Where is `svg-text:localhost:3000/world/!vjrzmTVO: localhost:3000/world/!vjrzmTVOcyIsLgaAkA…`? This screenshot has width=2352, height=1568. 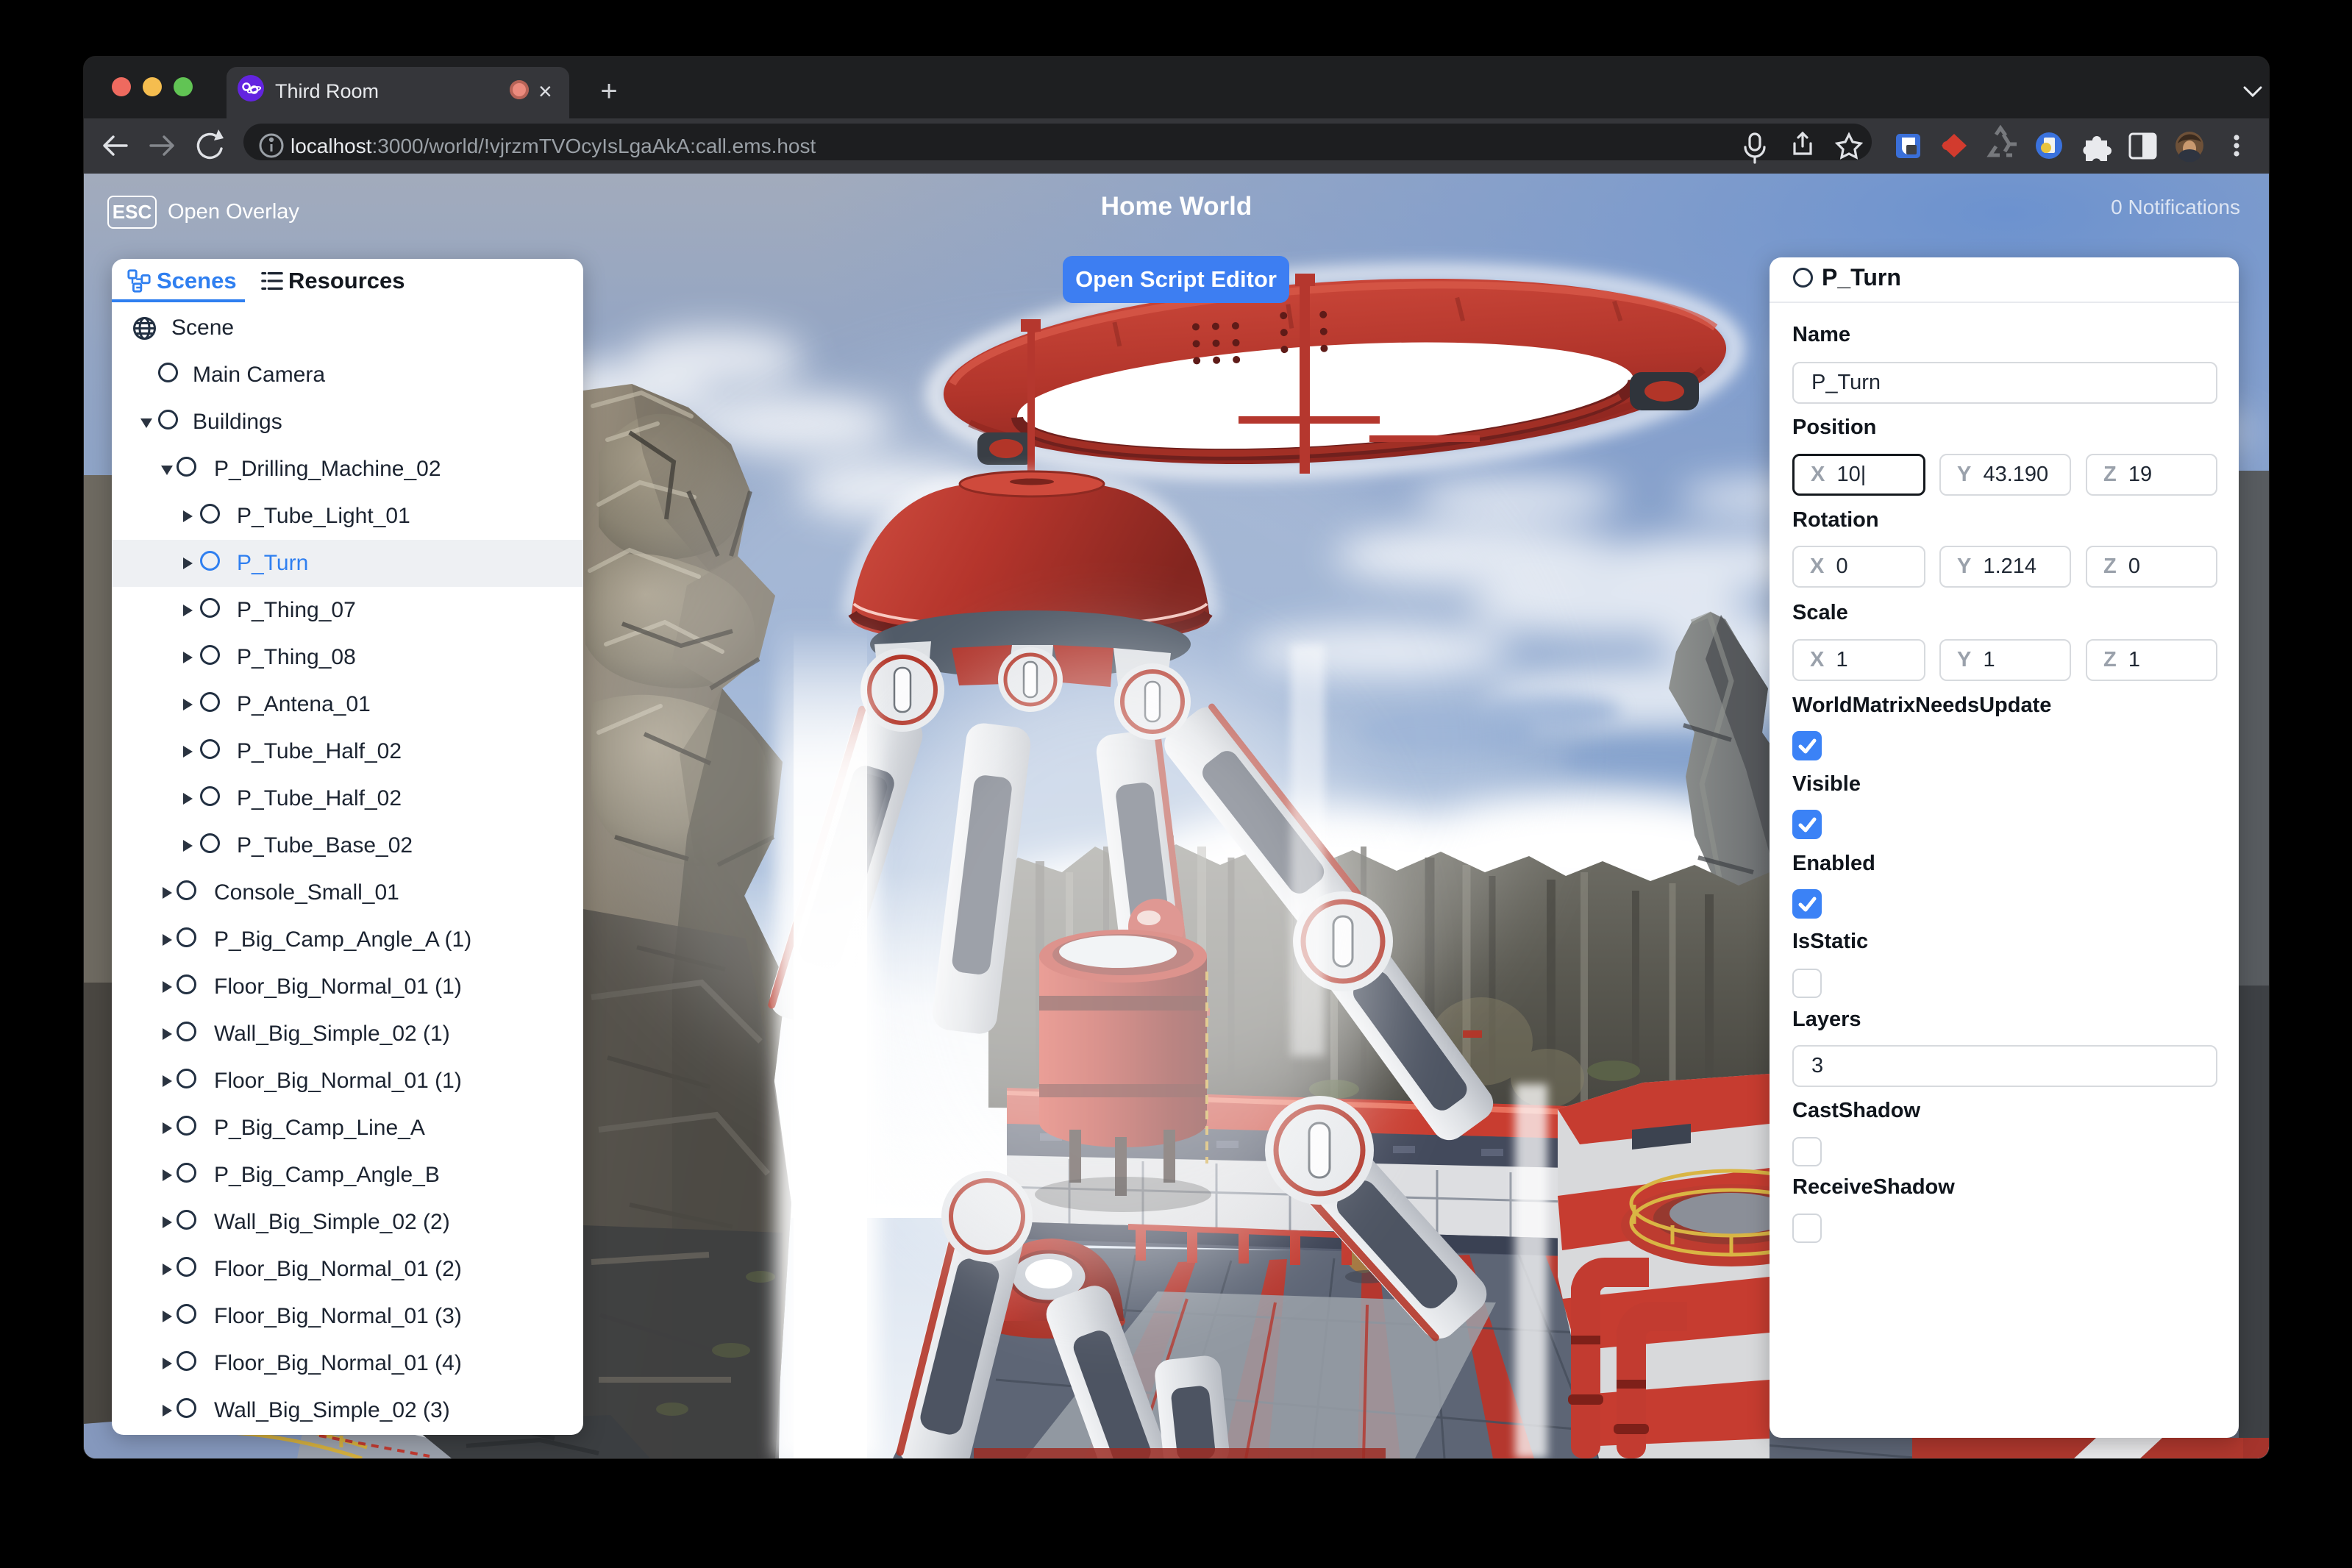 svg-text:localhost:3000/world/!vjrzmTVO: localhost:3000/world/!vjrzmTVOcyIsLgaAkA… is located at coordinates (553, 146).